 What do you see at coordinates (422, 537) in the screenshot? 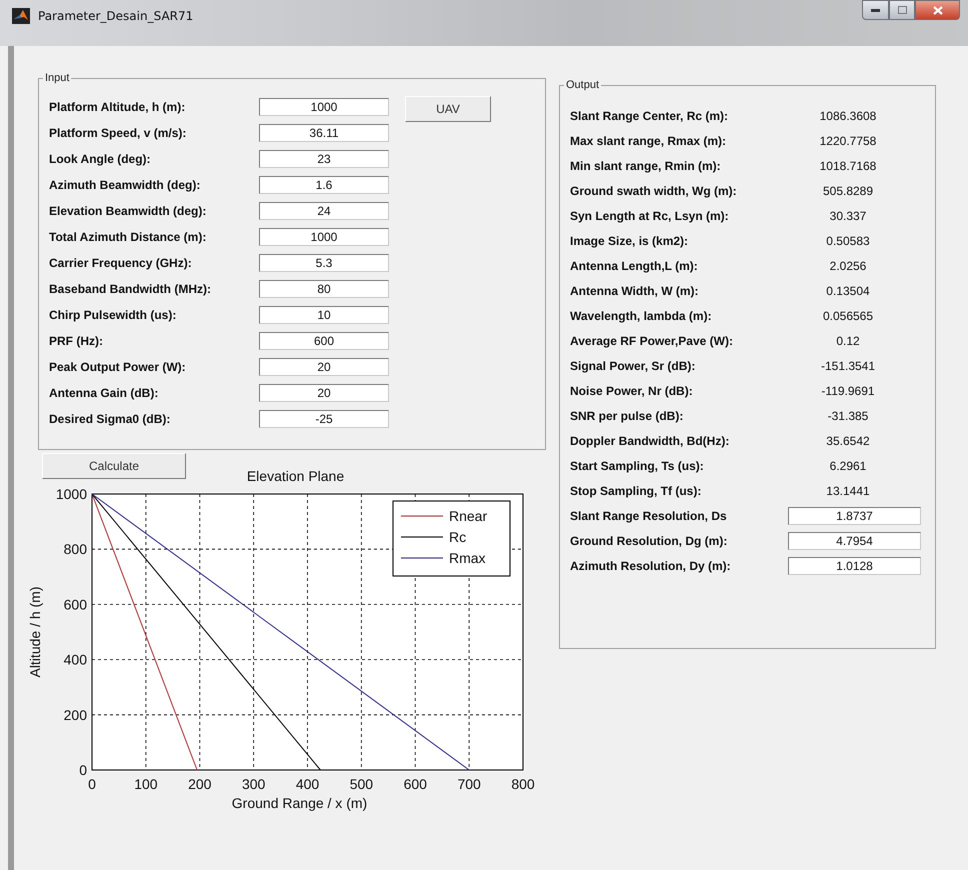
I see `legend-line` at bounding box center [422, 537].